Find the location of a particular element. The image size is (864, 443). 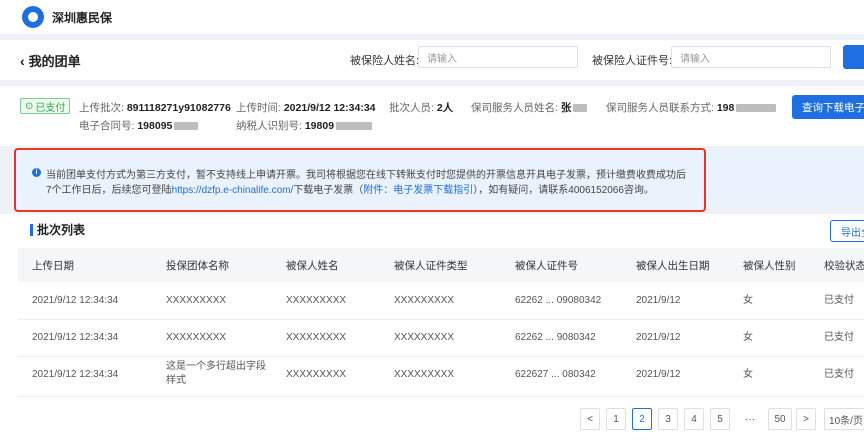

page-button-active: 2 is located at coordinates (642, 419).